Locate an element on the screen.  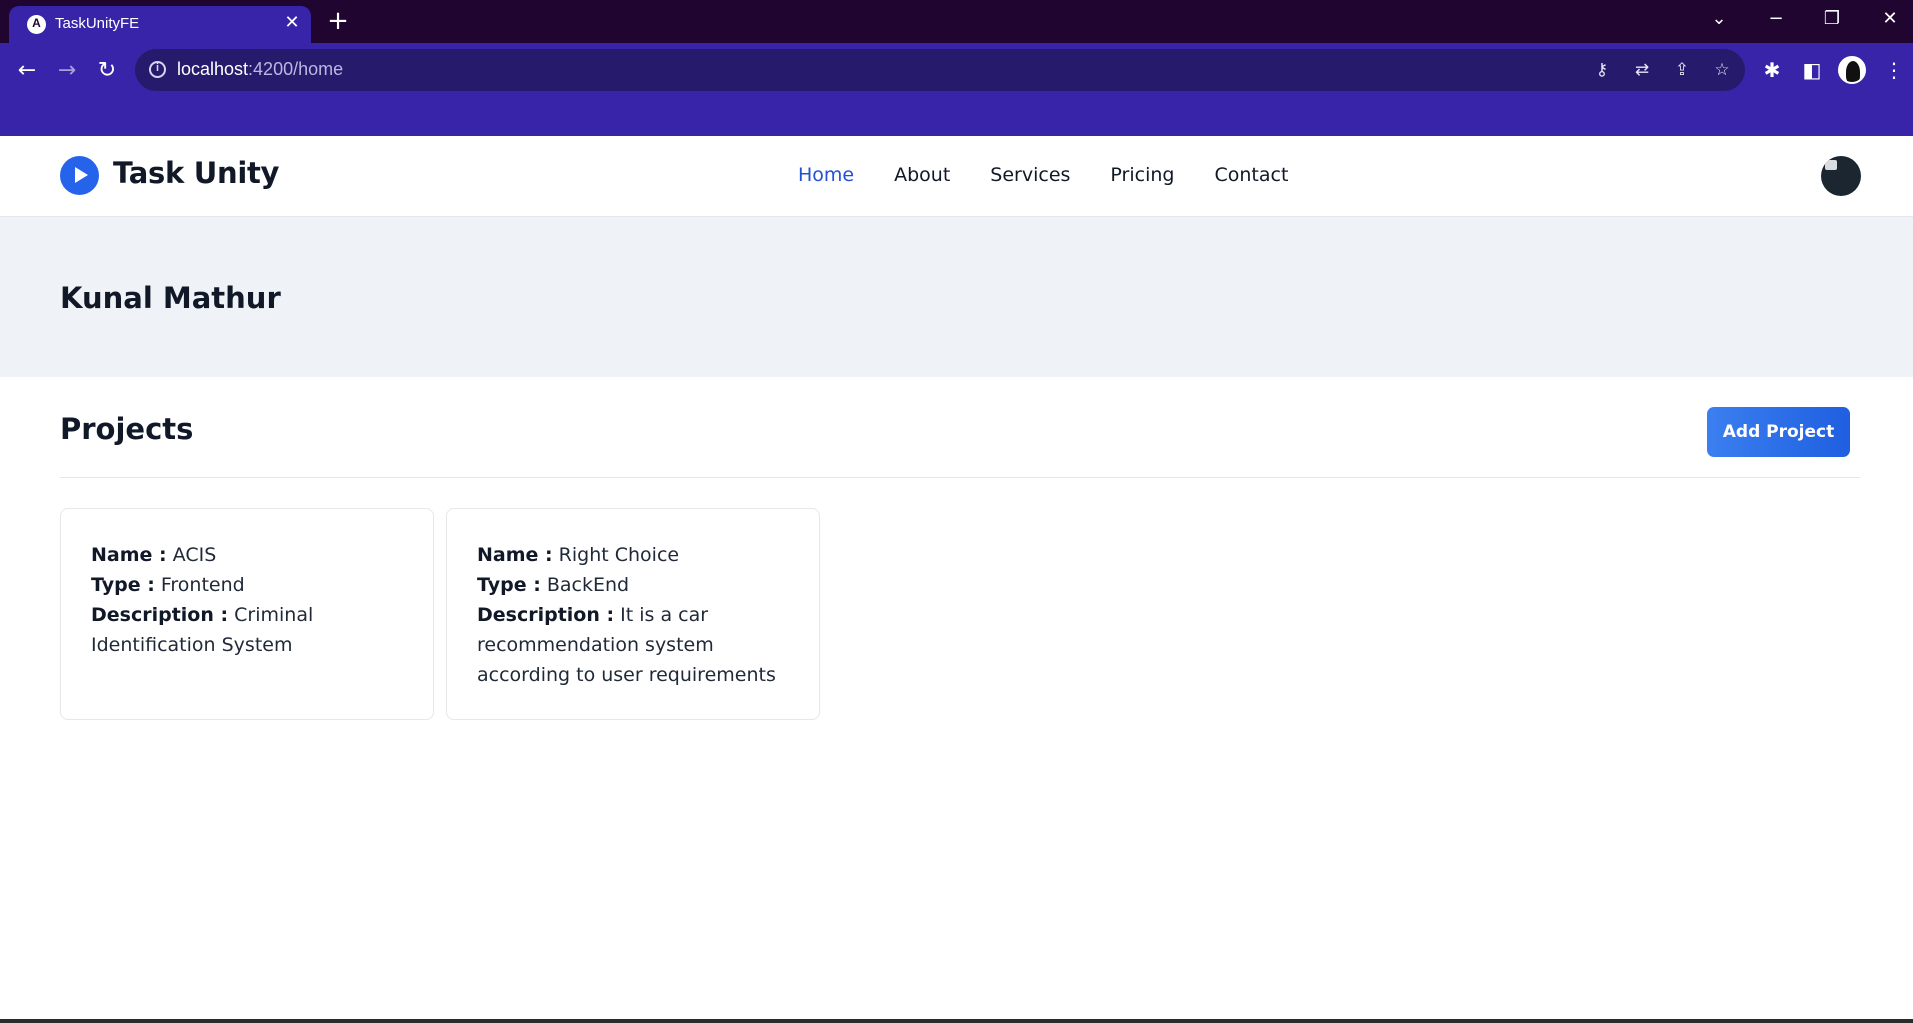
add-project-button: Add Project is located at coordinates (1778, 432).